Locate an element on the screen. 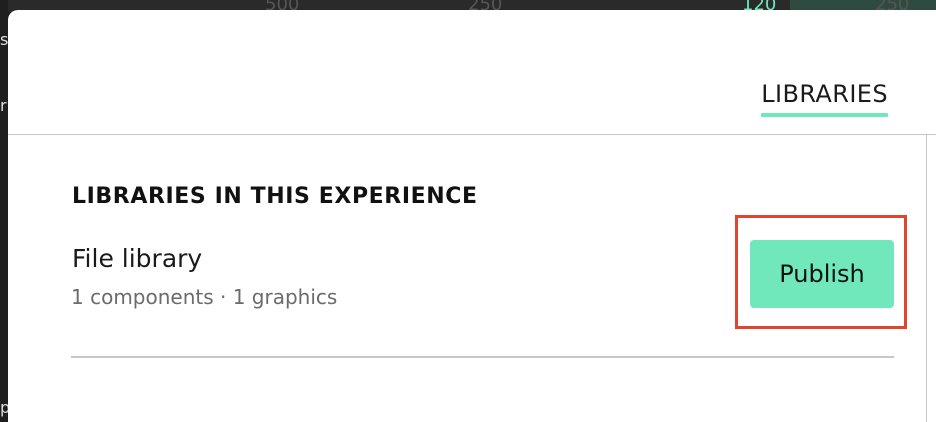 This screenshot has height=422, width=936. active-tab-indicator is located at coordinates (824, 115).